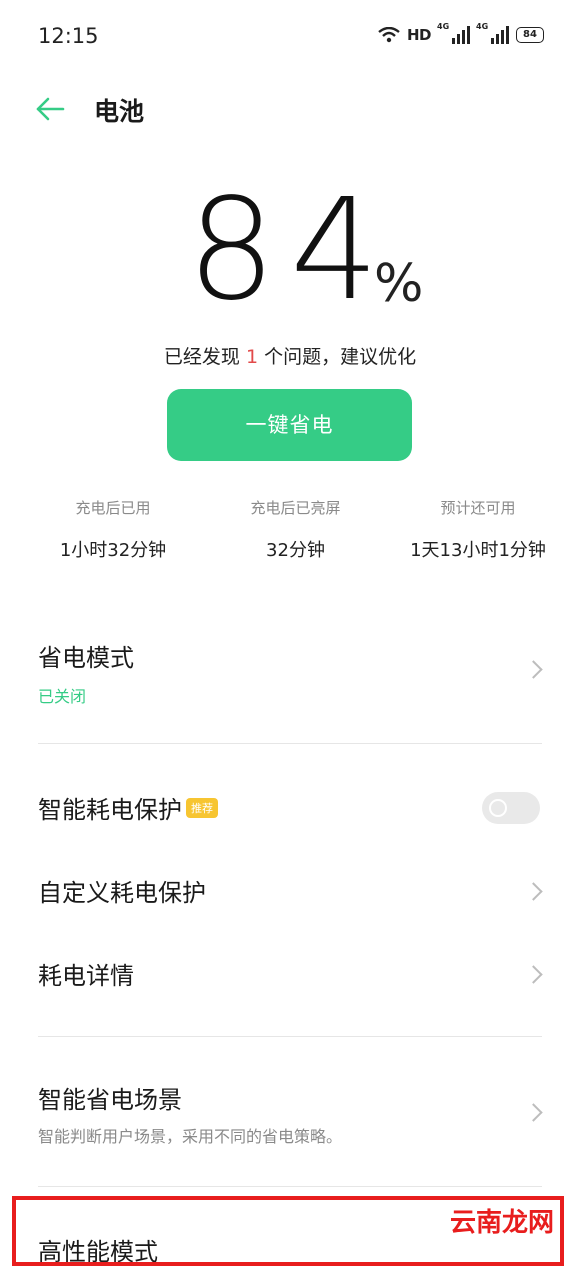 Image resolution: width=580 pixels, height=1272 pixels. I want to click on setting-title: 智能耗电保护, so click(110, 810).